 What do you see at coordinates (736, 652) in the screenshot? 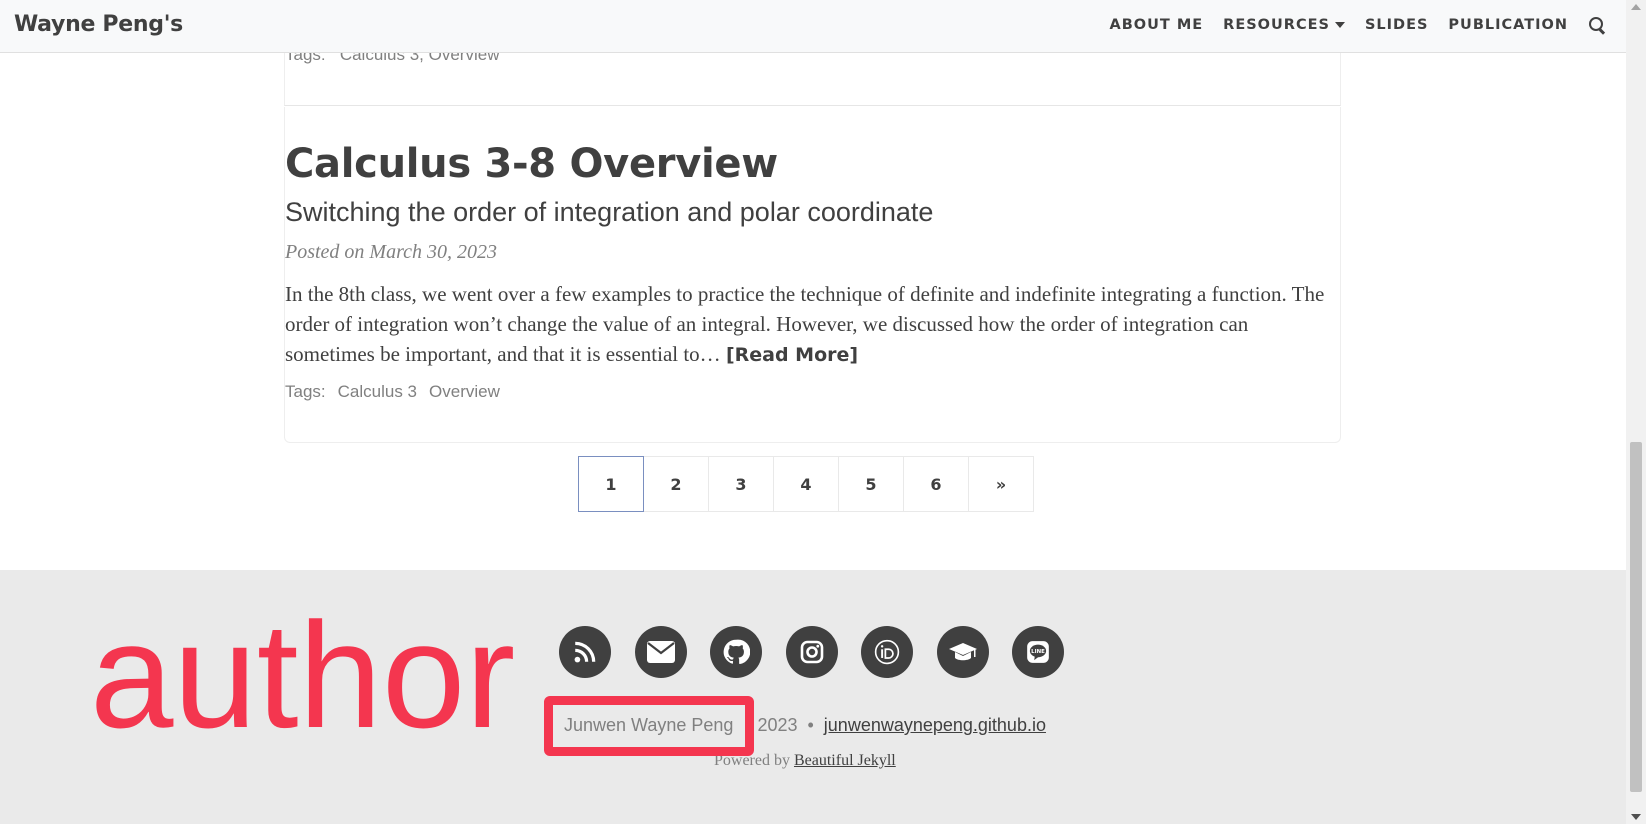
I see `github-icon` at bounding box center [736, 652].